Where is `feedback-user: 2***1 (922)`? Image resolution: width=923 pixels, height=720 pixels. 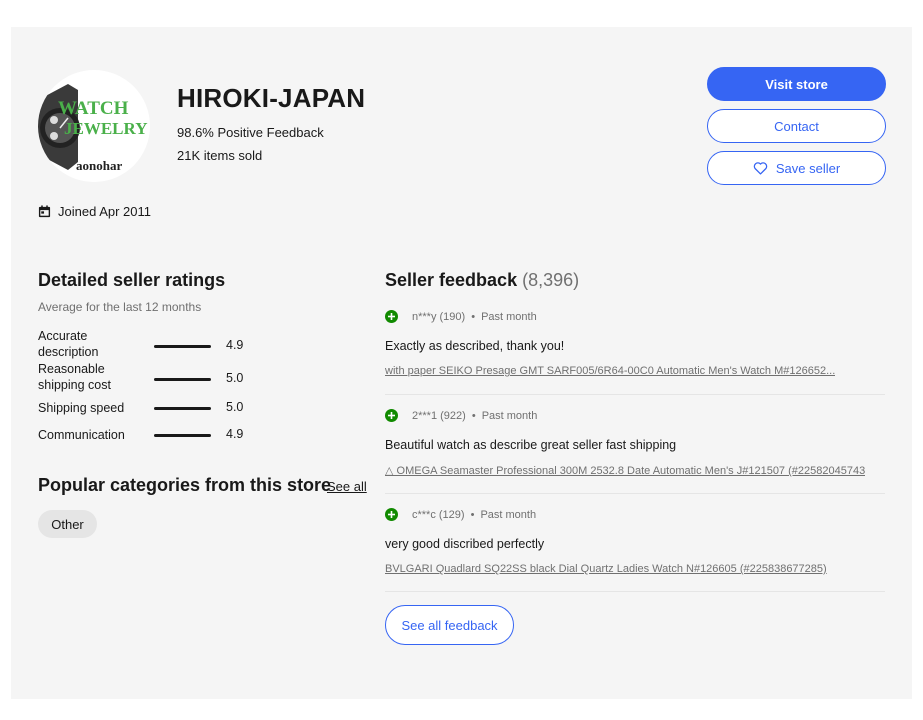
feedback-user: 2***1 (922) is located at coordinates (439, 415).